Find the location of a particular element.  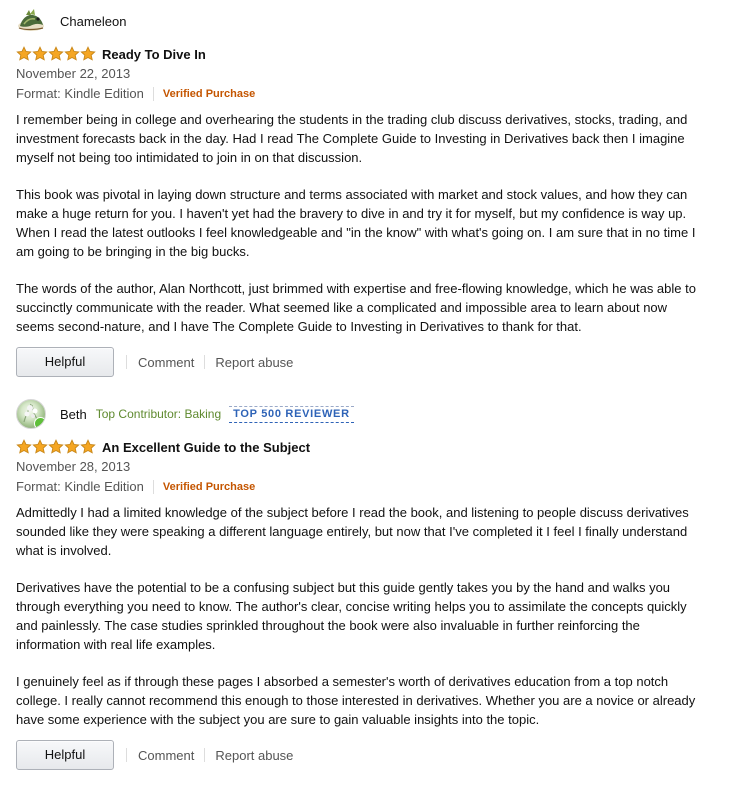

rating-row: An Excellent Guide to the Subject is located at coordinates (366, 447).